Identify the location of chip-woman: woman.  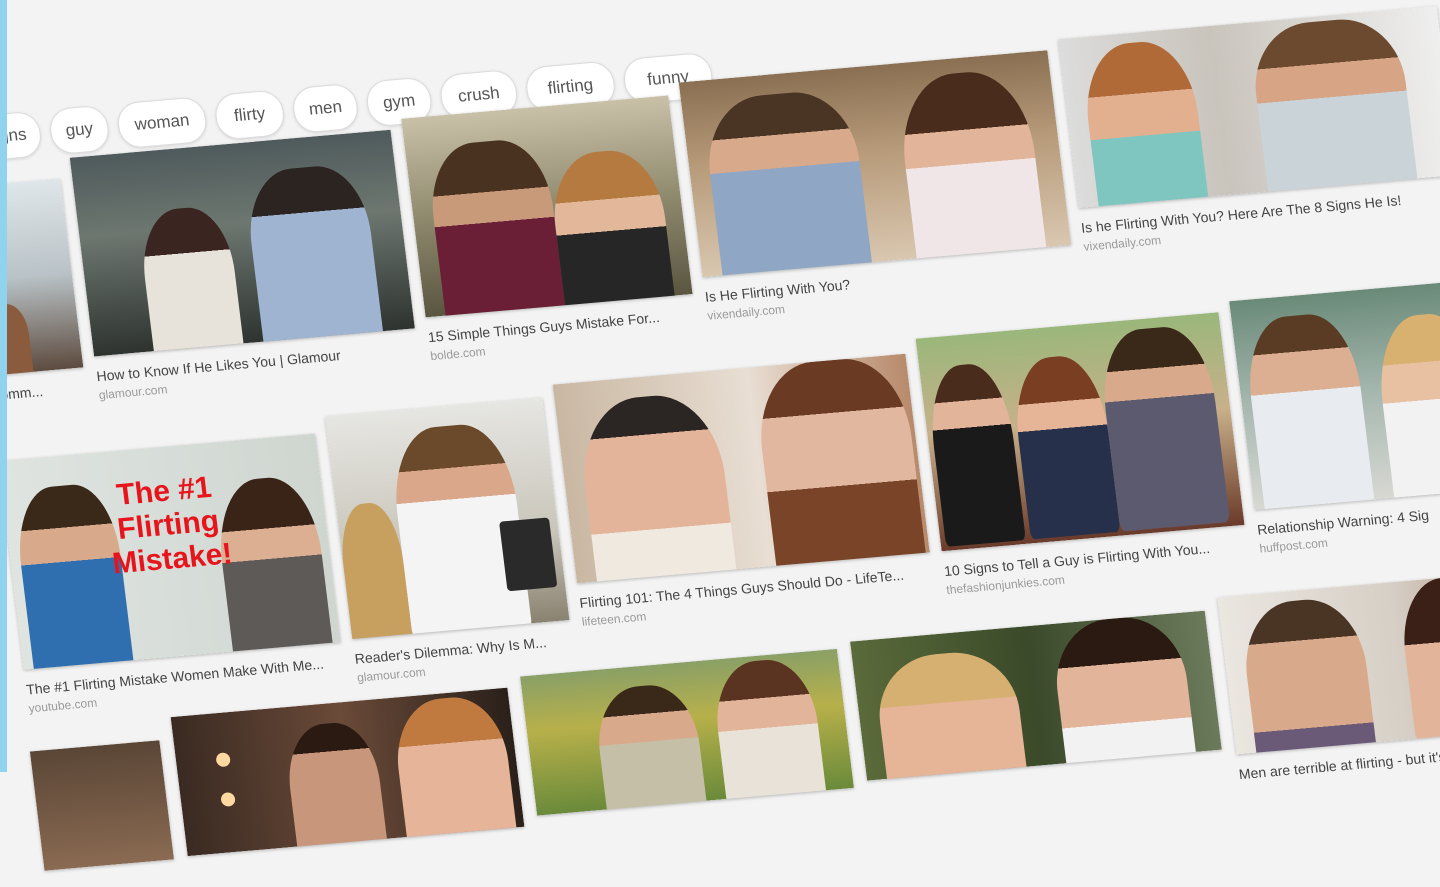
(162, 122).